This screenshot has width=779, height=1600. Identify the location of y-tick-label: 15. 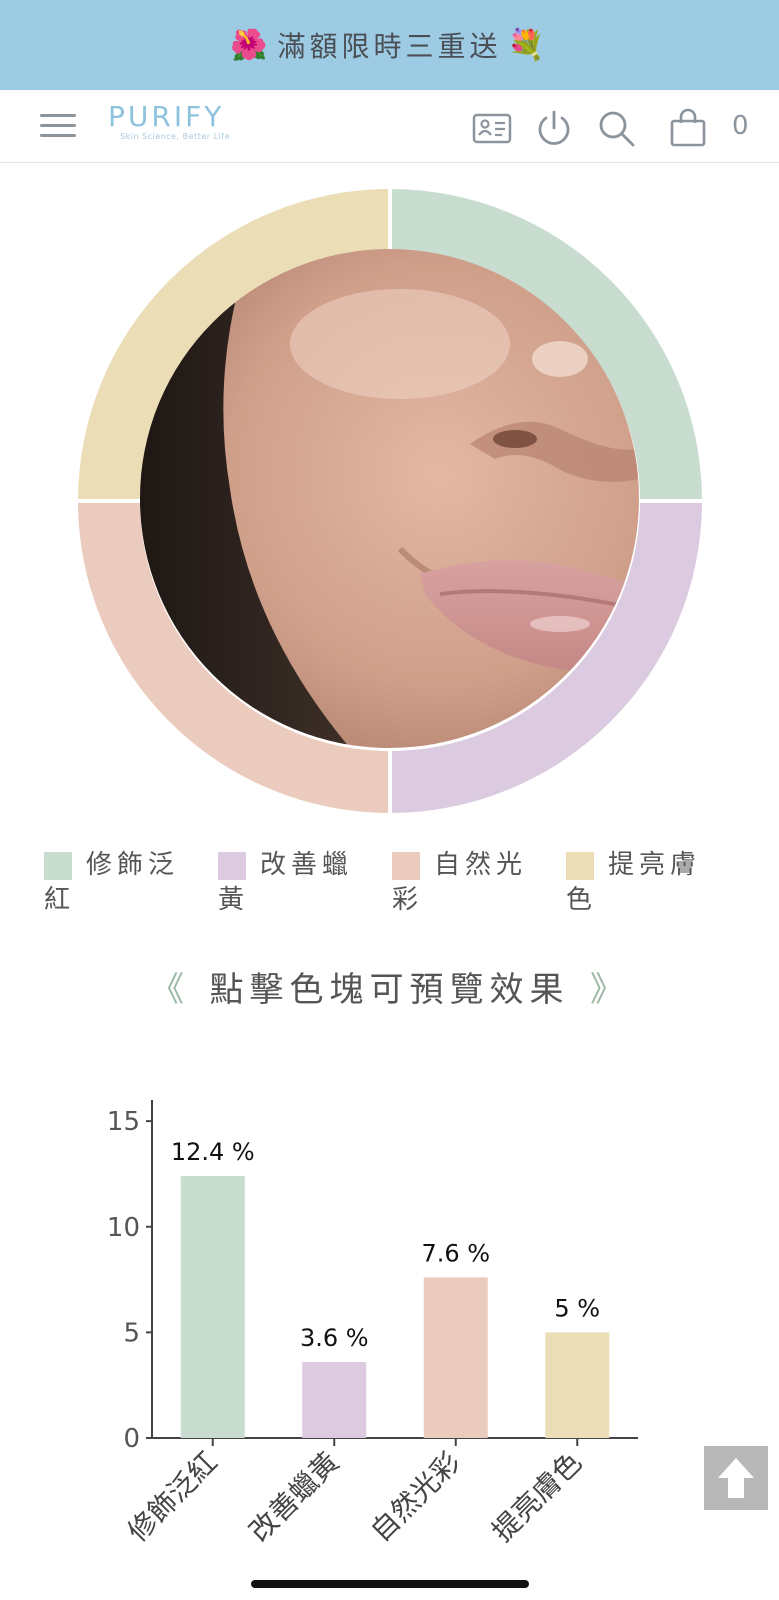
(123, 1122).